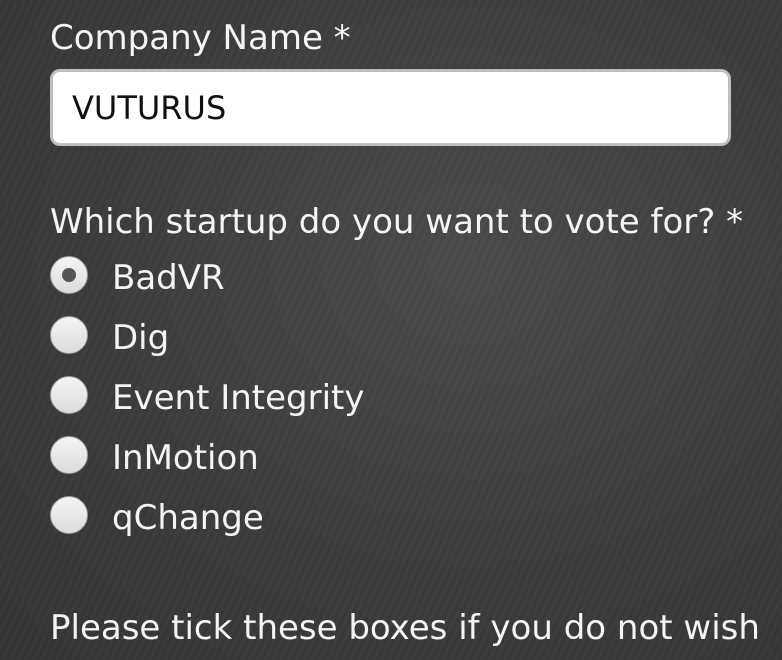 Image resolution: width=782 pixels, height=660 pixels. Describe the element at coordinates (390, 107) in the screenshot. I see `company-name-input` at that location.